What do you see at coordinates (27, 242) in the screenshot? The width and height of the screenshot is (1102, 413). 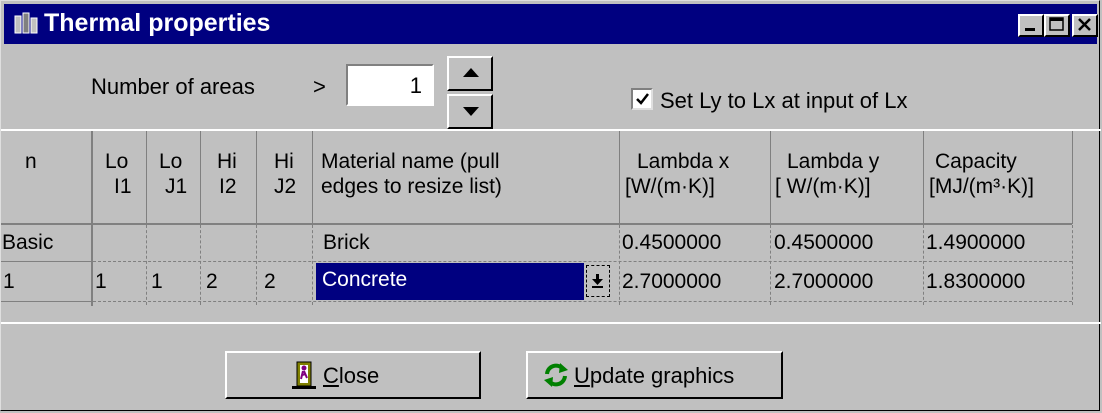 I see `row-basic-n: Basic` at bounding box center [27, 242].